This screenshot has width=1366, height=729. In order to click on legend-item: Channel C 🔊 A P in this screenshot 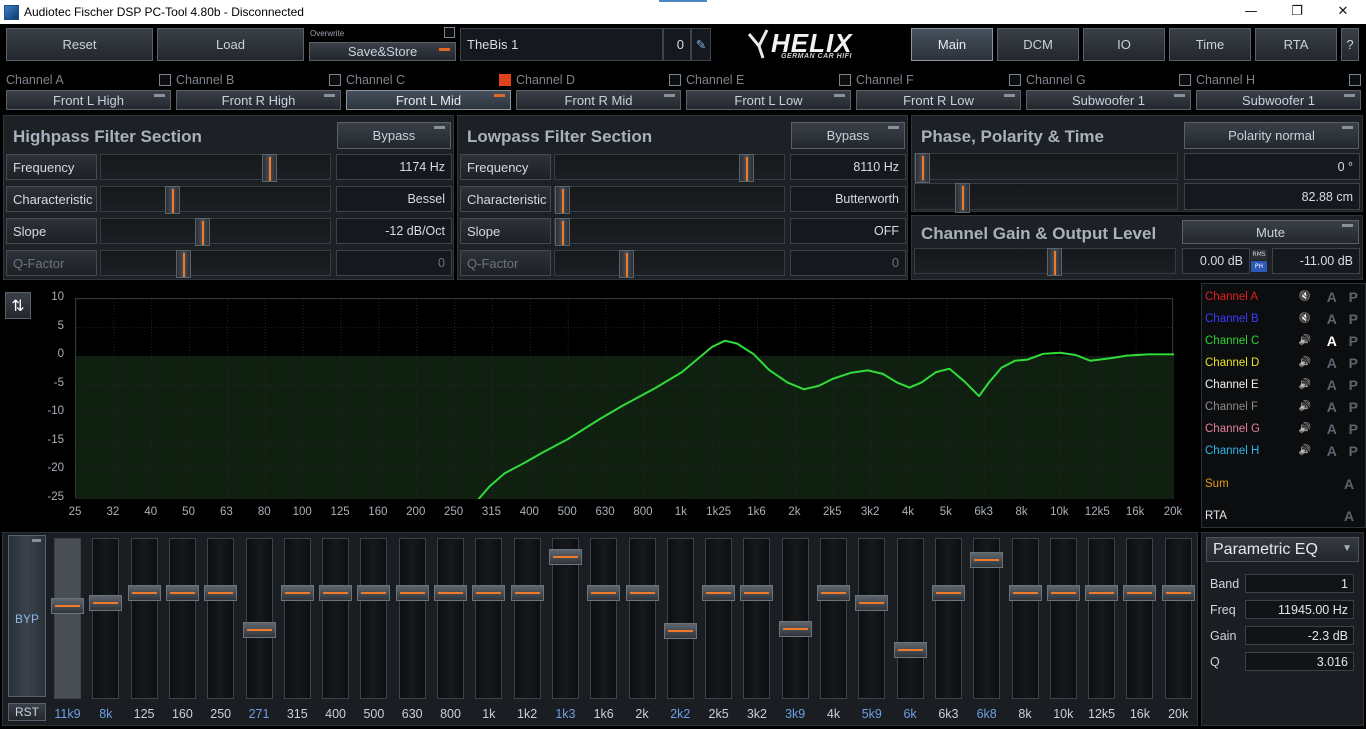, I will do `click(1284, 341)`.